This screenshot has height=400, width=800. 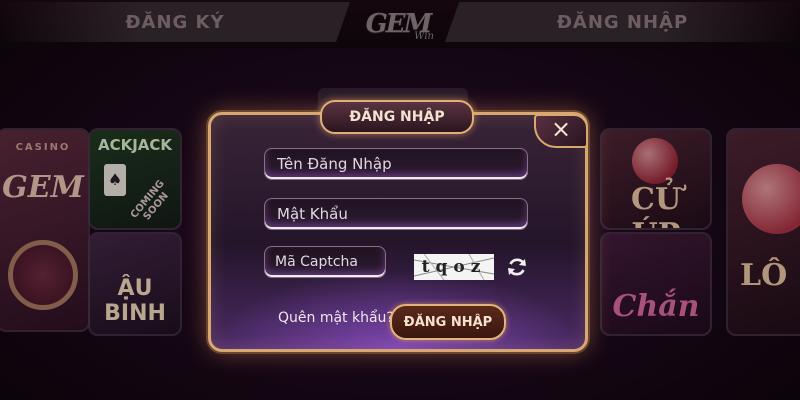 I want to click on tab-register: ĐĂNG KÝ, so click(x=175, y=22).